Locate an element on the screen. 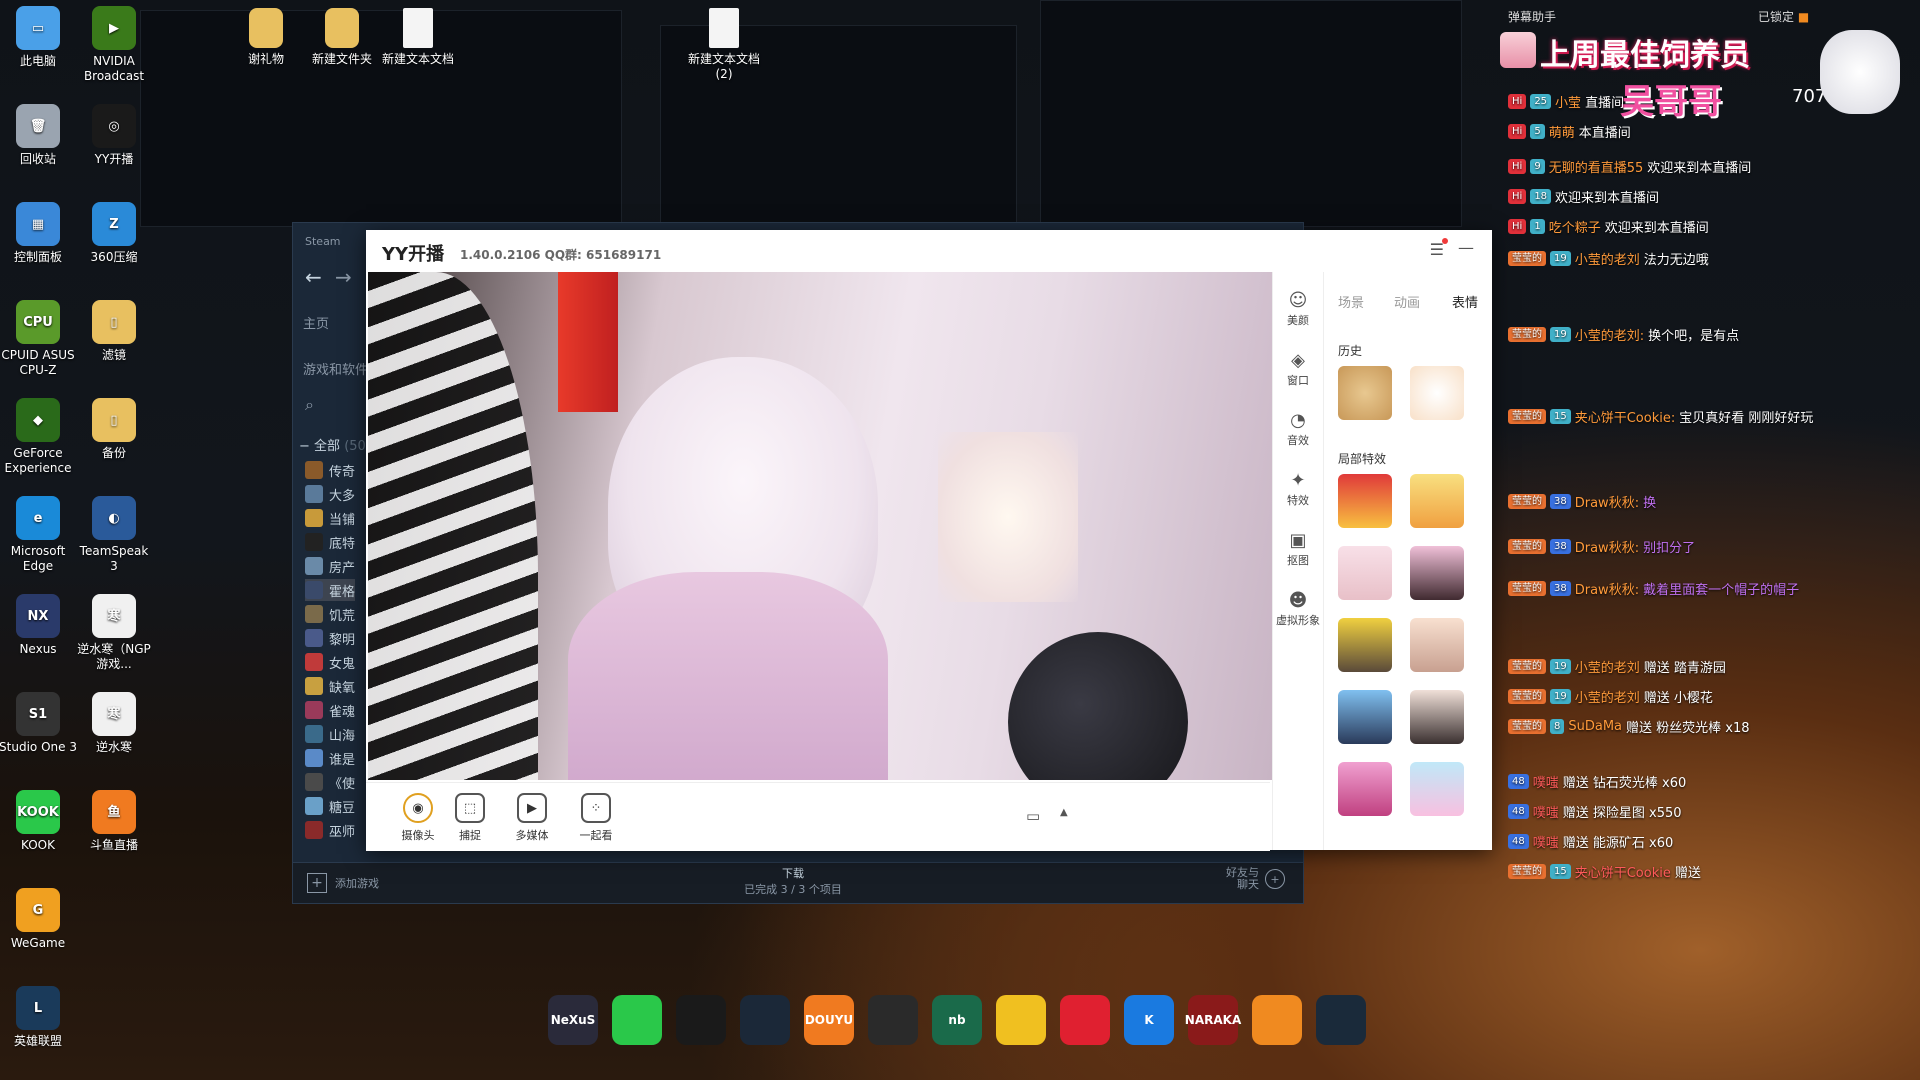 The width and height of the screenshot is (1920, 1080). add-game-button: + 添加游戏 is located at coordinates (343, 883).